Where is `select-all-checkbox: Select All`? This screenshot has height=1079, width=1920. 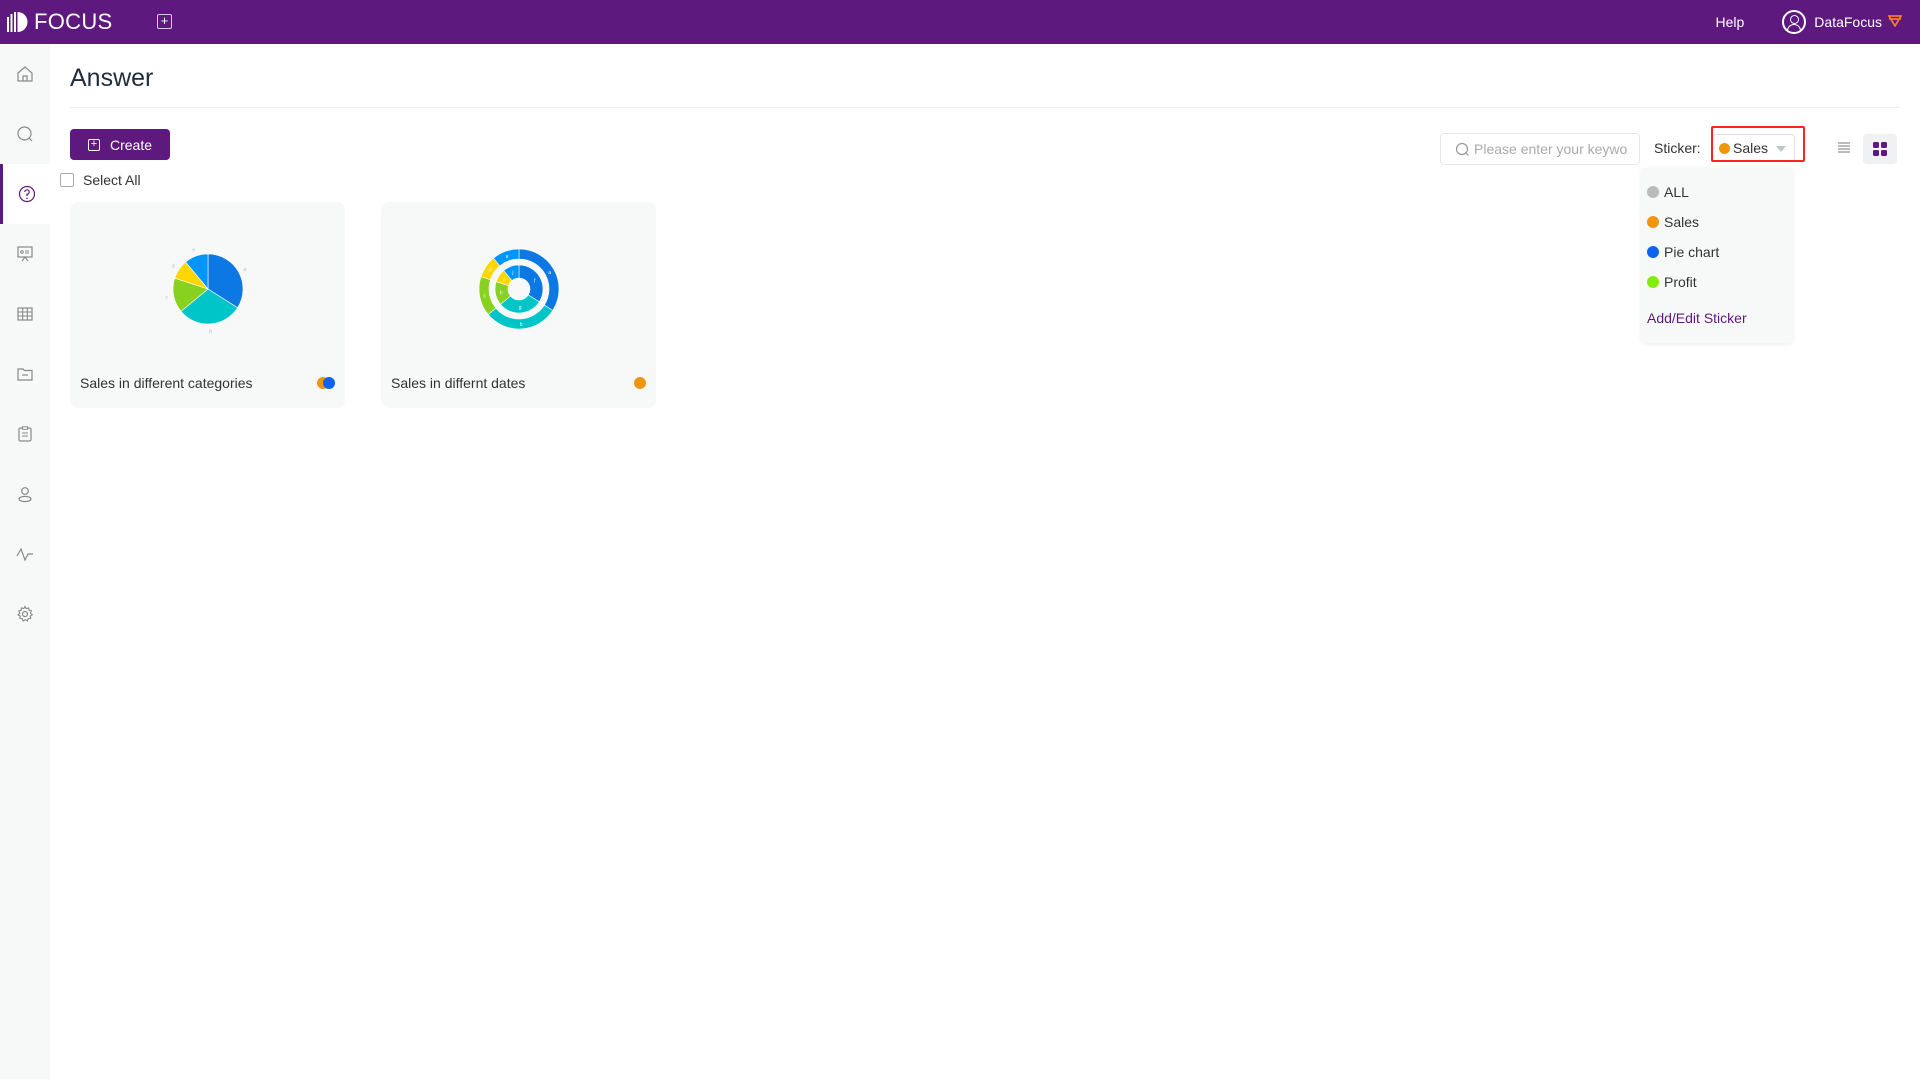
select-all-checkbox: Select All is located at coordinates (100, 180).